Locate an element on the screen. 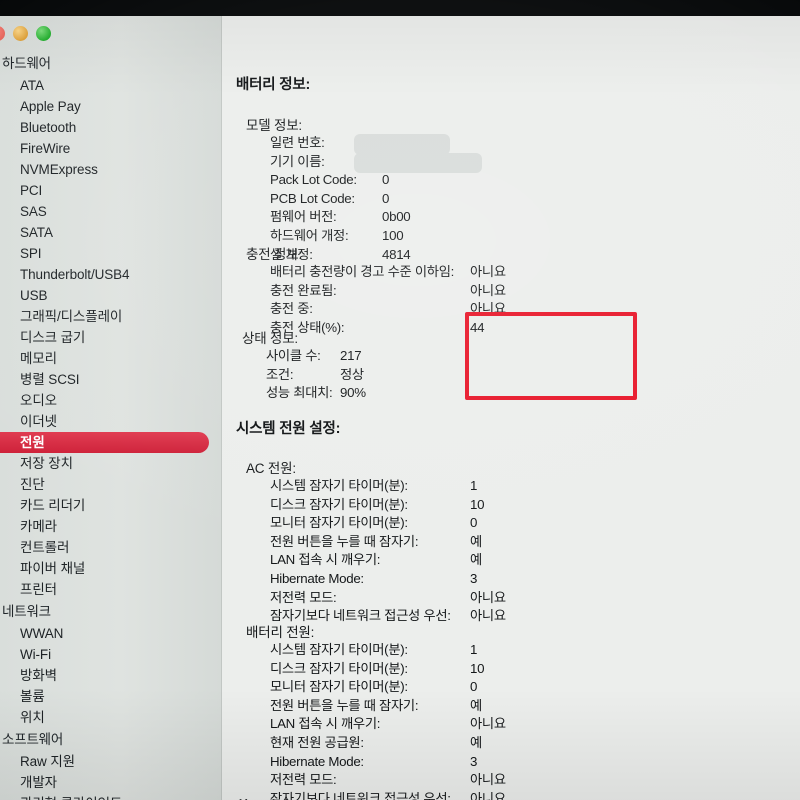 This screenshot has height=800, width=800. sidebar-item-저장-장치: 저장 장치 is located at coordinates (110, 463).